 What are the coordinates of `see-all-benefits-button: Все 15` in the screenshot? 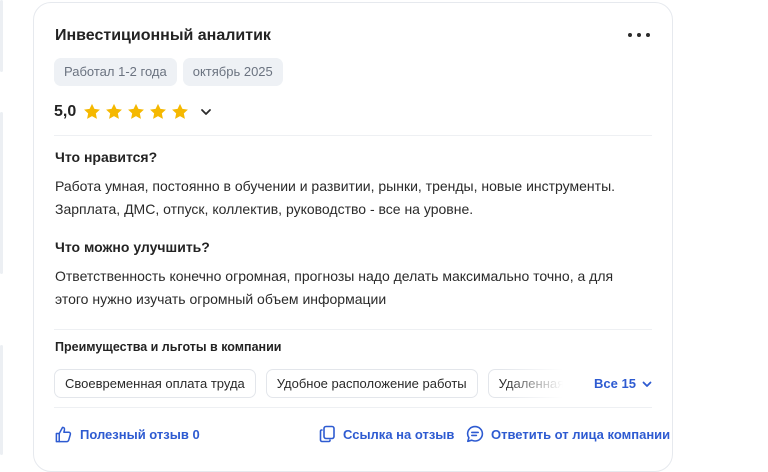 It's located at (623, 383).